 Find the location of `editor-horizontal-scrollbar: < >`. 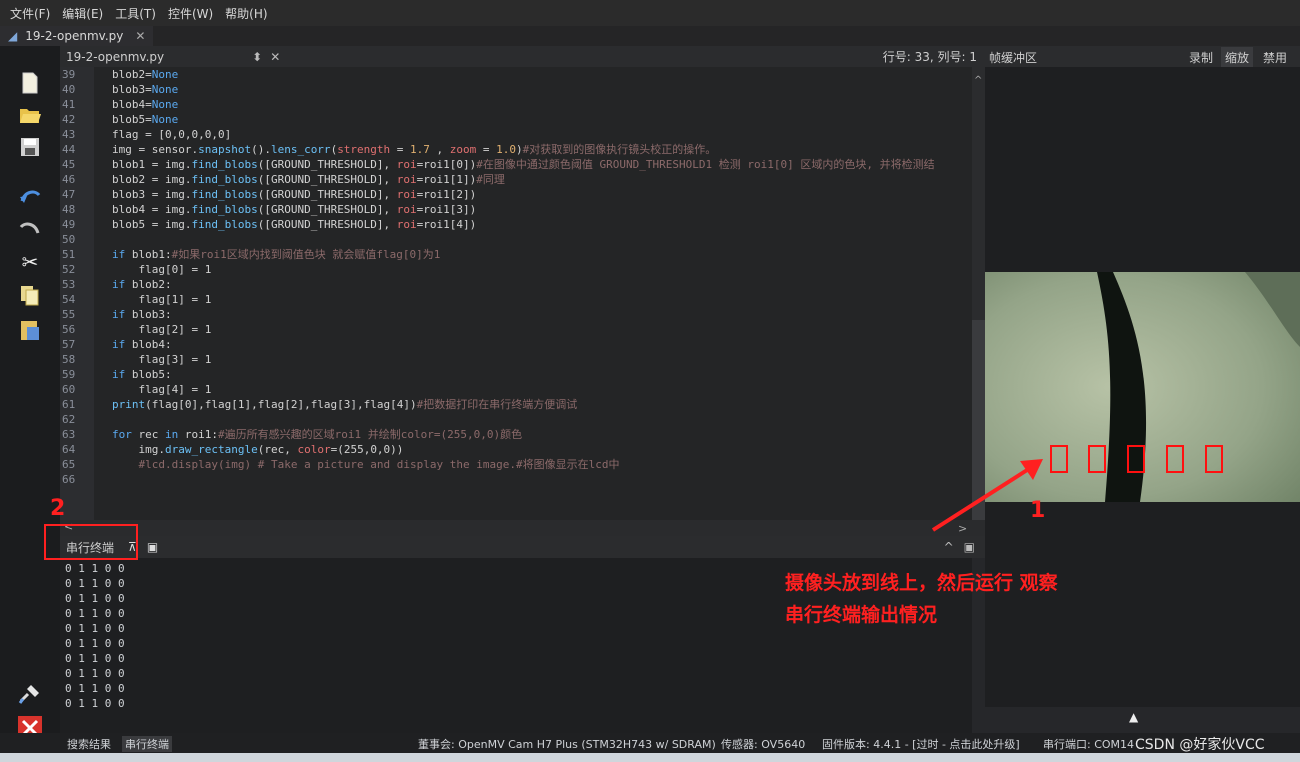

editor-horizontal-scrollbar: < > is located at coordinates (522, 528).